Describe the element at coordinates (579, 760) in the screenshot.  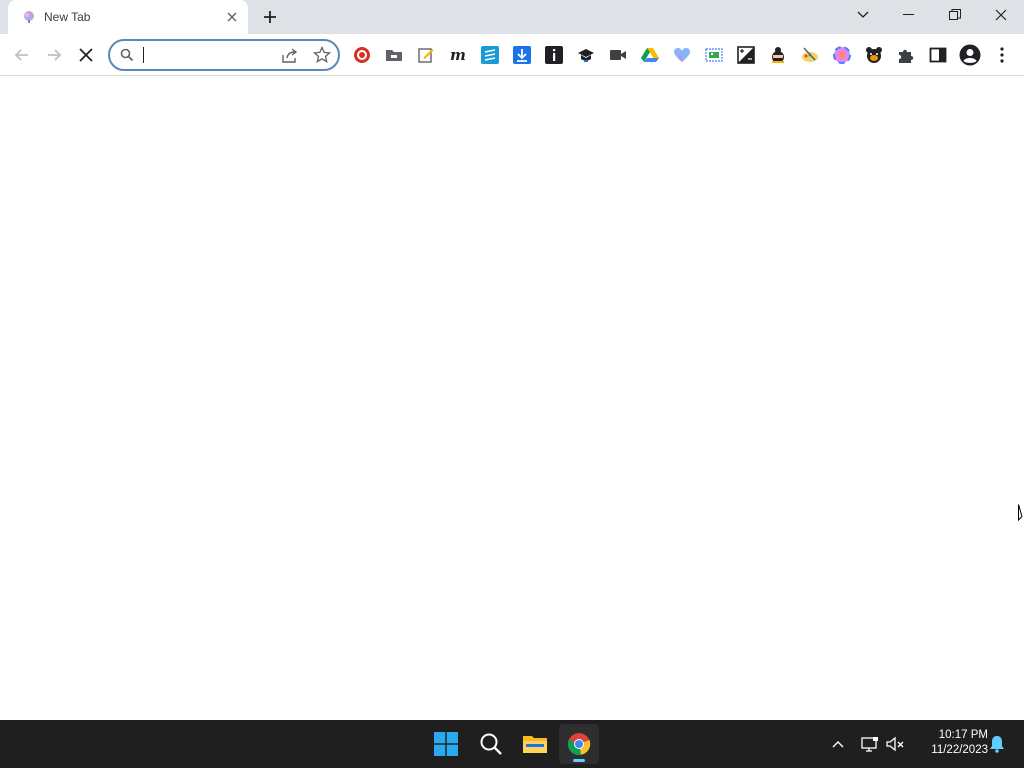
I see `active-app-indicator` at that location.